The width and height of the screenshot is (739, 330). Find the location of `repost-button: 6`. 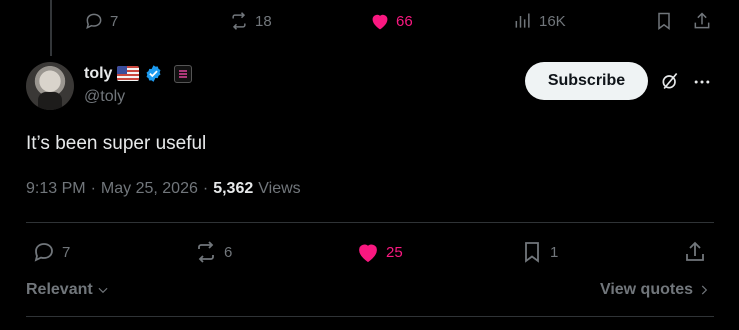

repost-button: 6 is located at coordinates (213, 252).